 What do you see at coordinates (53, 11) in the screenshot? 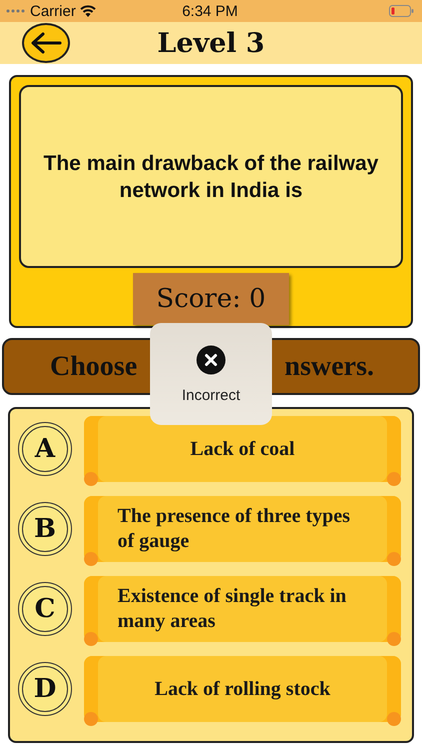
I see `carrier-name: Carrier` at bounding box center [53, 11].